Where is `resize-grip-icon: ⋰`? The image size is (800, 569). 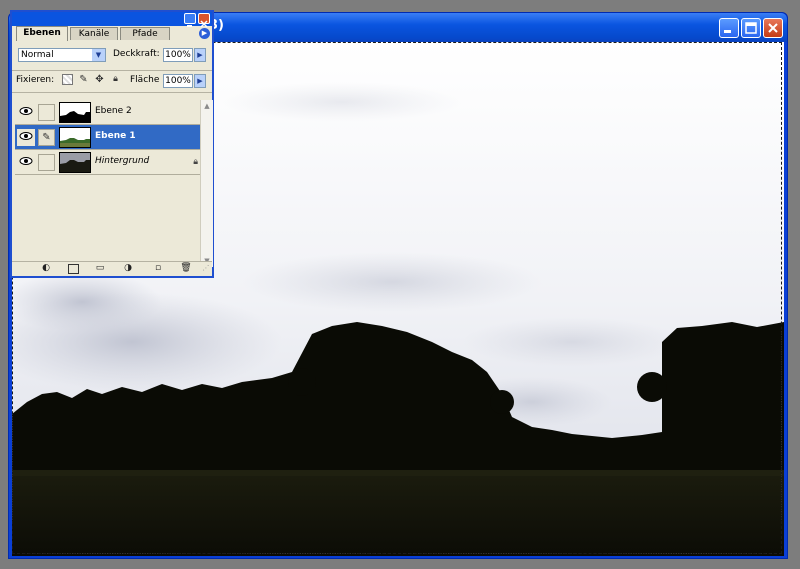 resize-grip-icon: ⋰ is located at coordinates (206, 268).